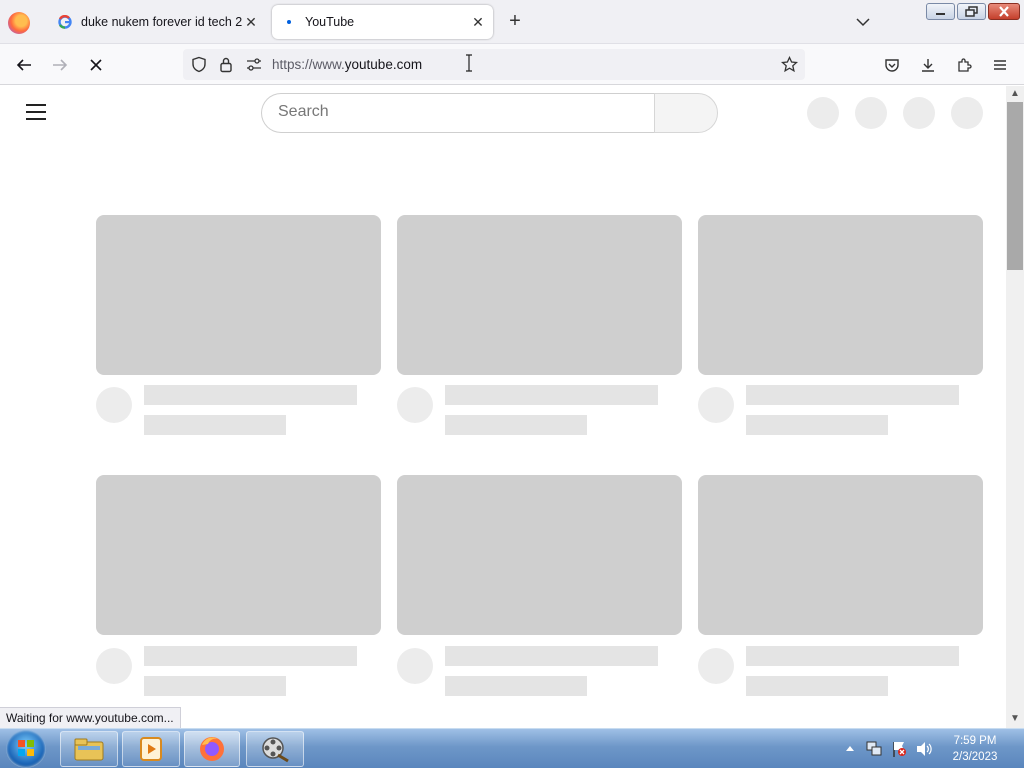 The image size is (1024, 773). Describe the element at coordinates (19, 23) in the screenshot. I see `firefox-menu-icon` at that location.